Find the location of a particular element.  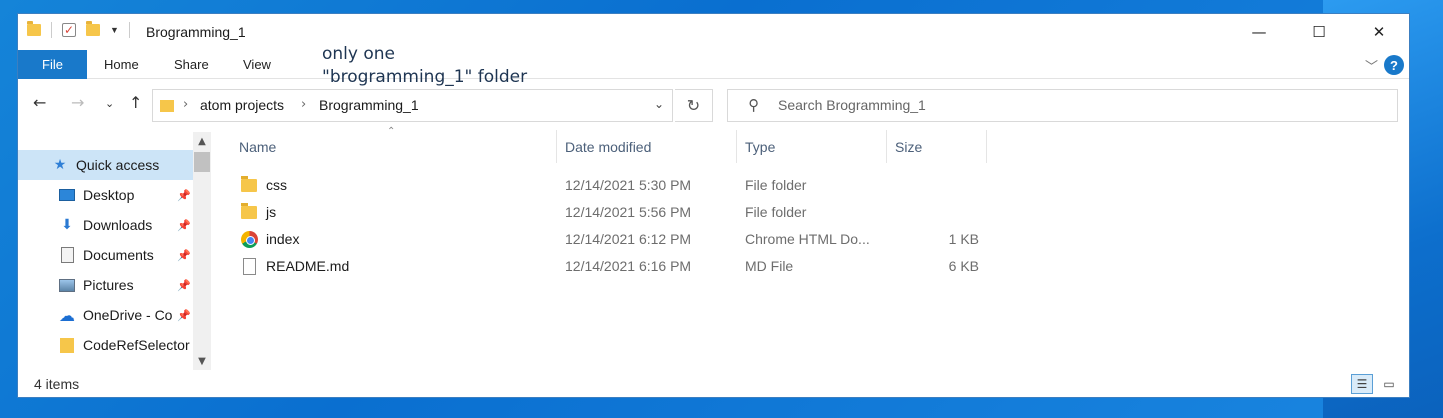

forward-button: → is located at coordinates (77, 102).